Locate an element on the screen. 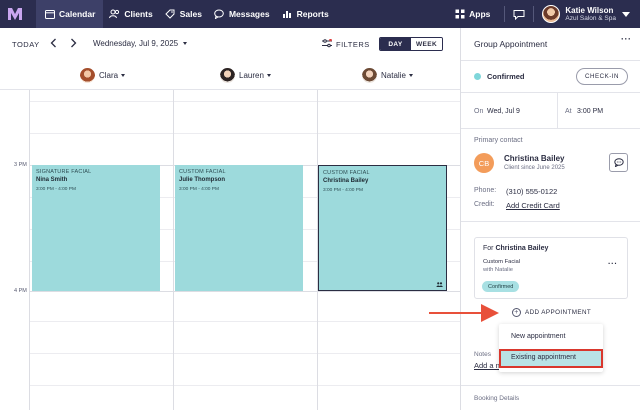  menu-item-existing-appointment: Existing appointment is located at coordinates (551, 358).